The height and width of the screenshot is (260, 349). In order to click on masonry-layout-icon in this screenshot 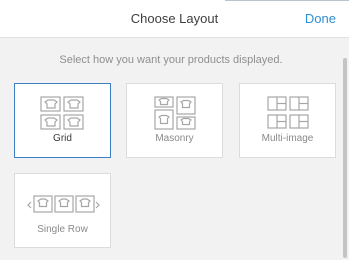, I will do `click(175, 113)`.